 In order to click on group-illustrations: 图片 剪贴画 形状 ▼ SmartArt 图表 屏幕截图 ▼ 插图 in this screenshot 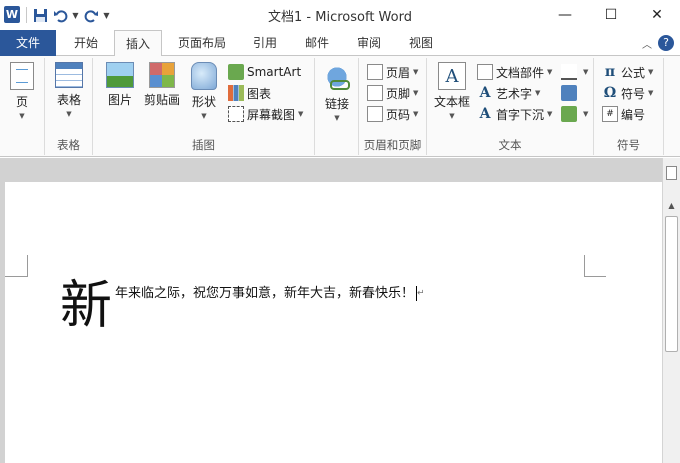, I will do `click(204, 106)`.